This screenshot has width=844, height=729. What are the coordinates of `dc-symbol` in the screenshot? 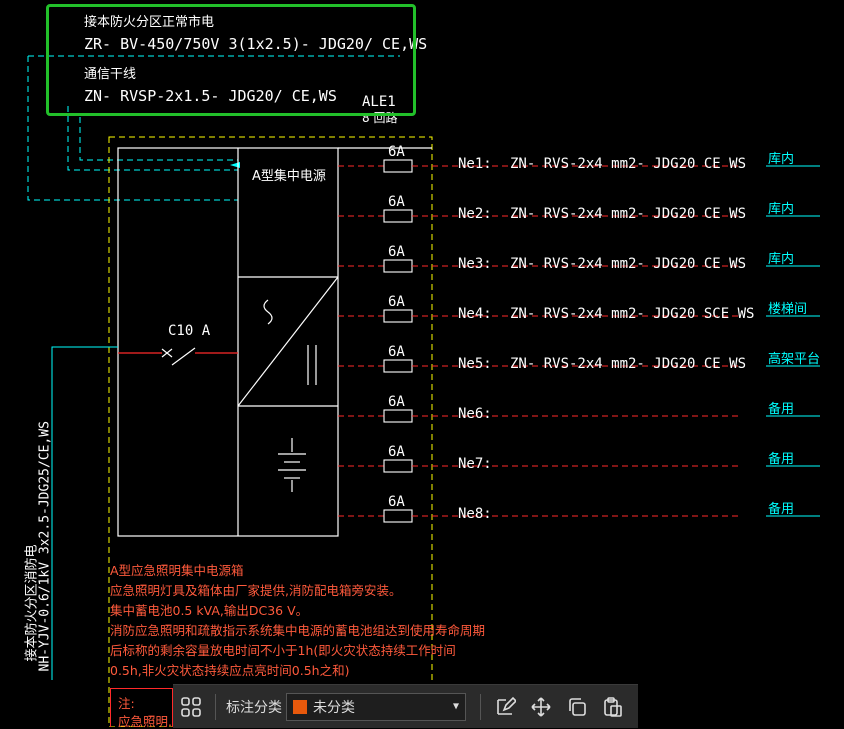 It's located at (312, 365).